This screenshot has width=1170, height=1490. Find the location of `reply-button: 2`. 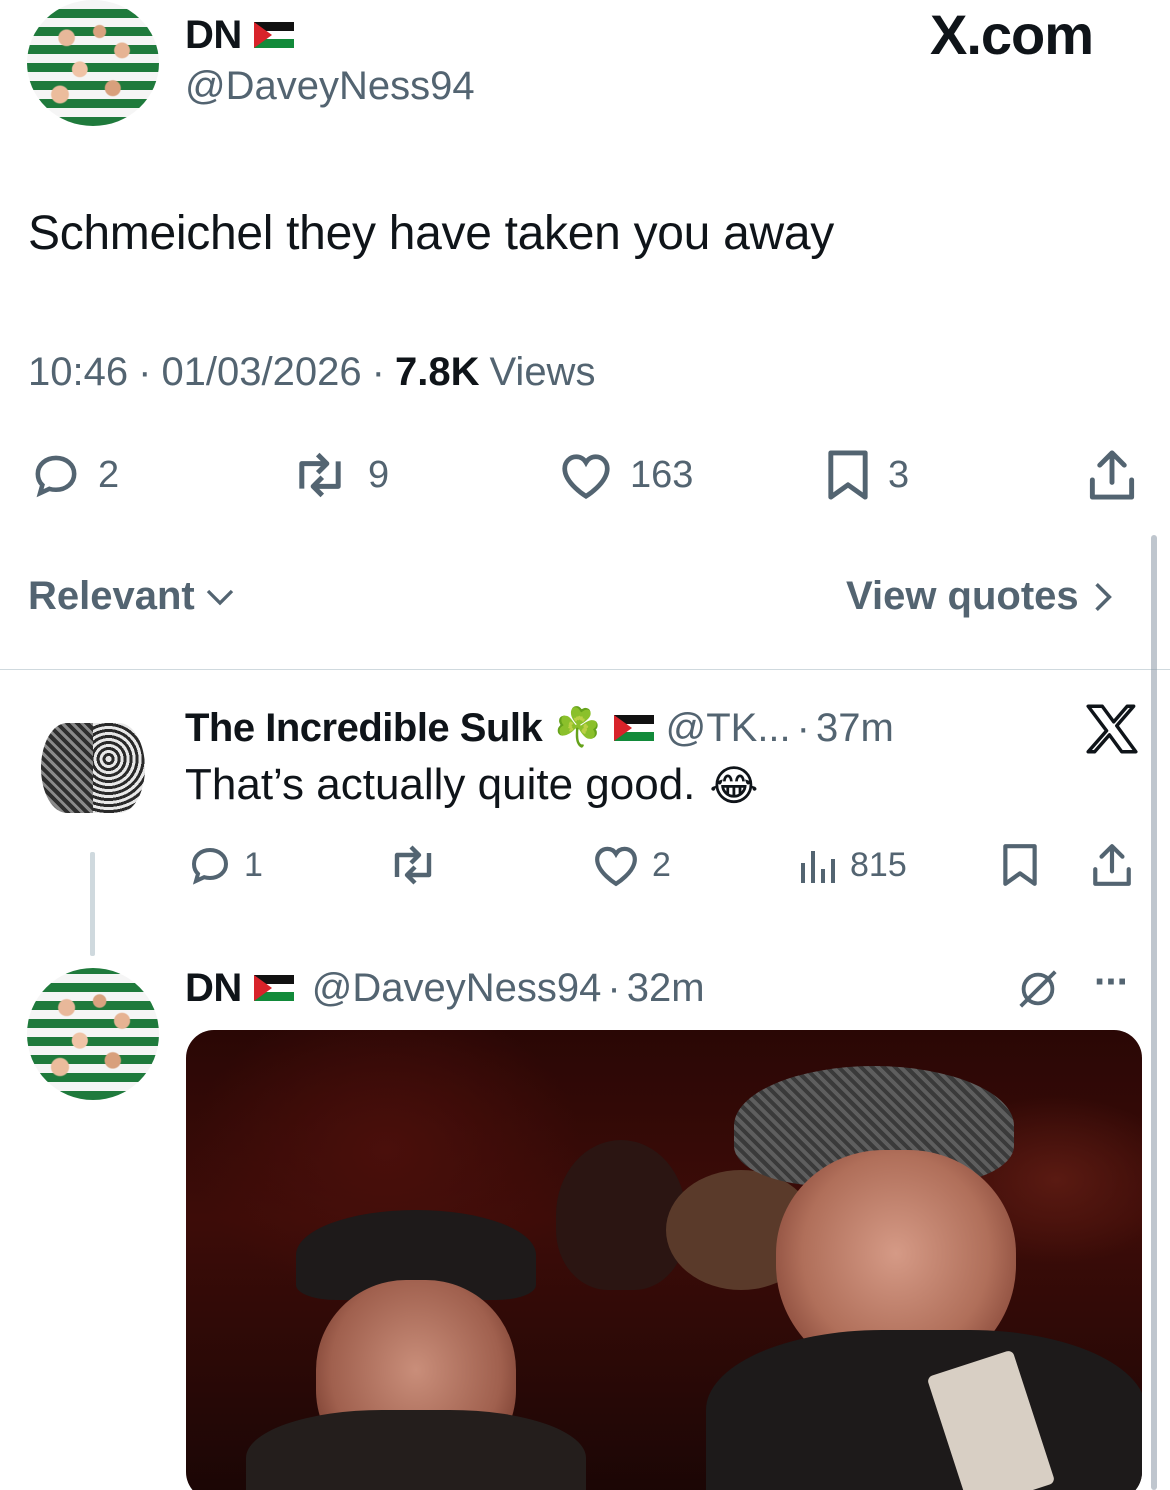

reply-button: 2 is located at coordinates (73, 475).